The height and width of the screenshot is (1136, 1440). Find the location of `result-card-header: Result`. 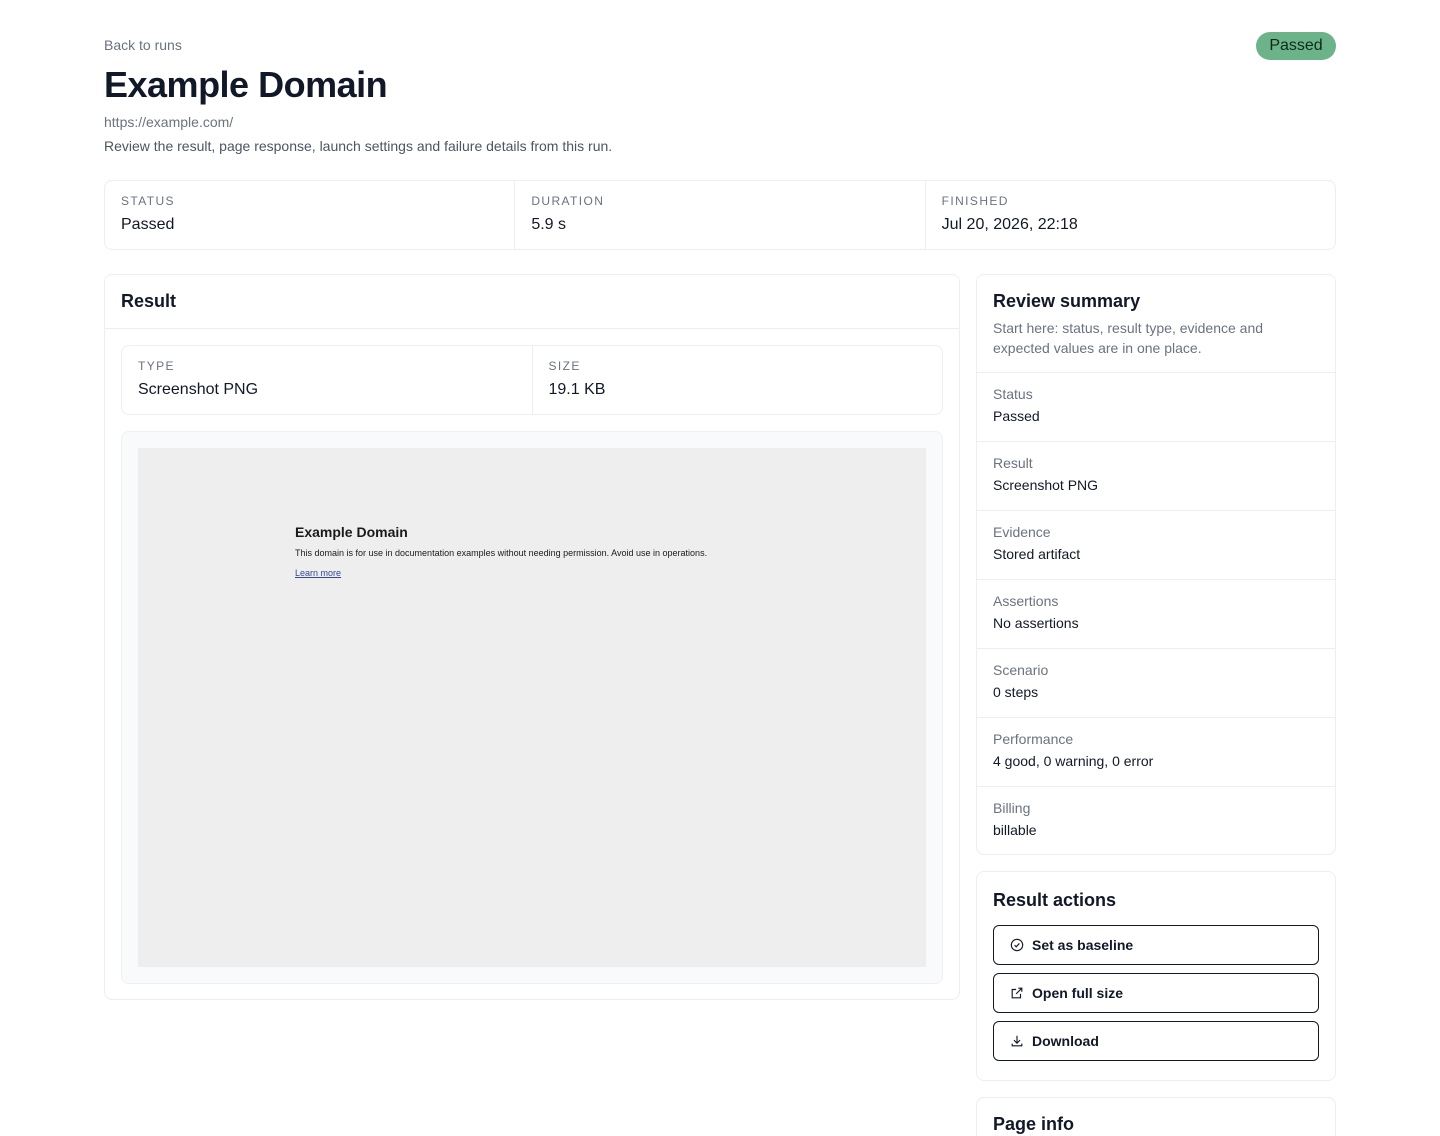

result-card-header: Result is located at coordinates (532, 302).